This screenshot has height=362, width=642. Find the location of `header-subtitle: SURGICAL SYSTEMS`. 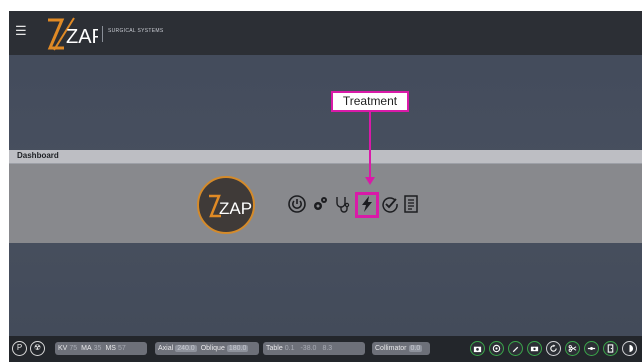

header-subtitle: SURGICAL SYSTEMS is located at coordinates (136, 31).